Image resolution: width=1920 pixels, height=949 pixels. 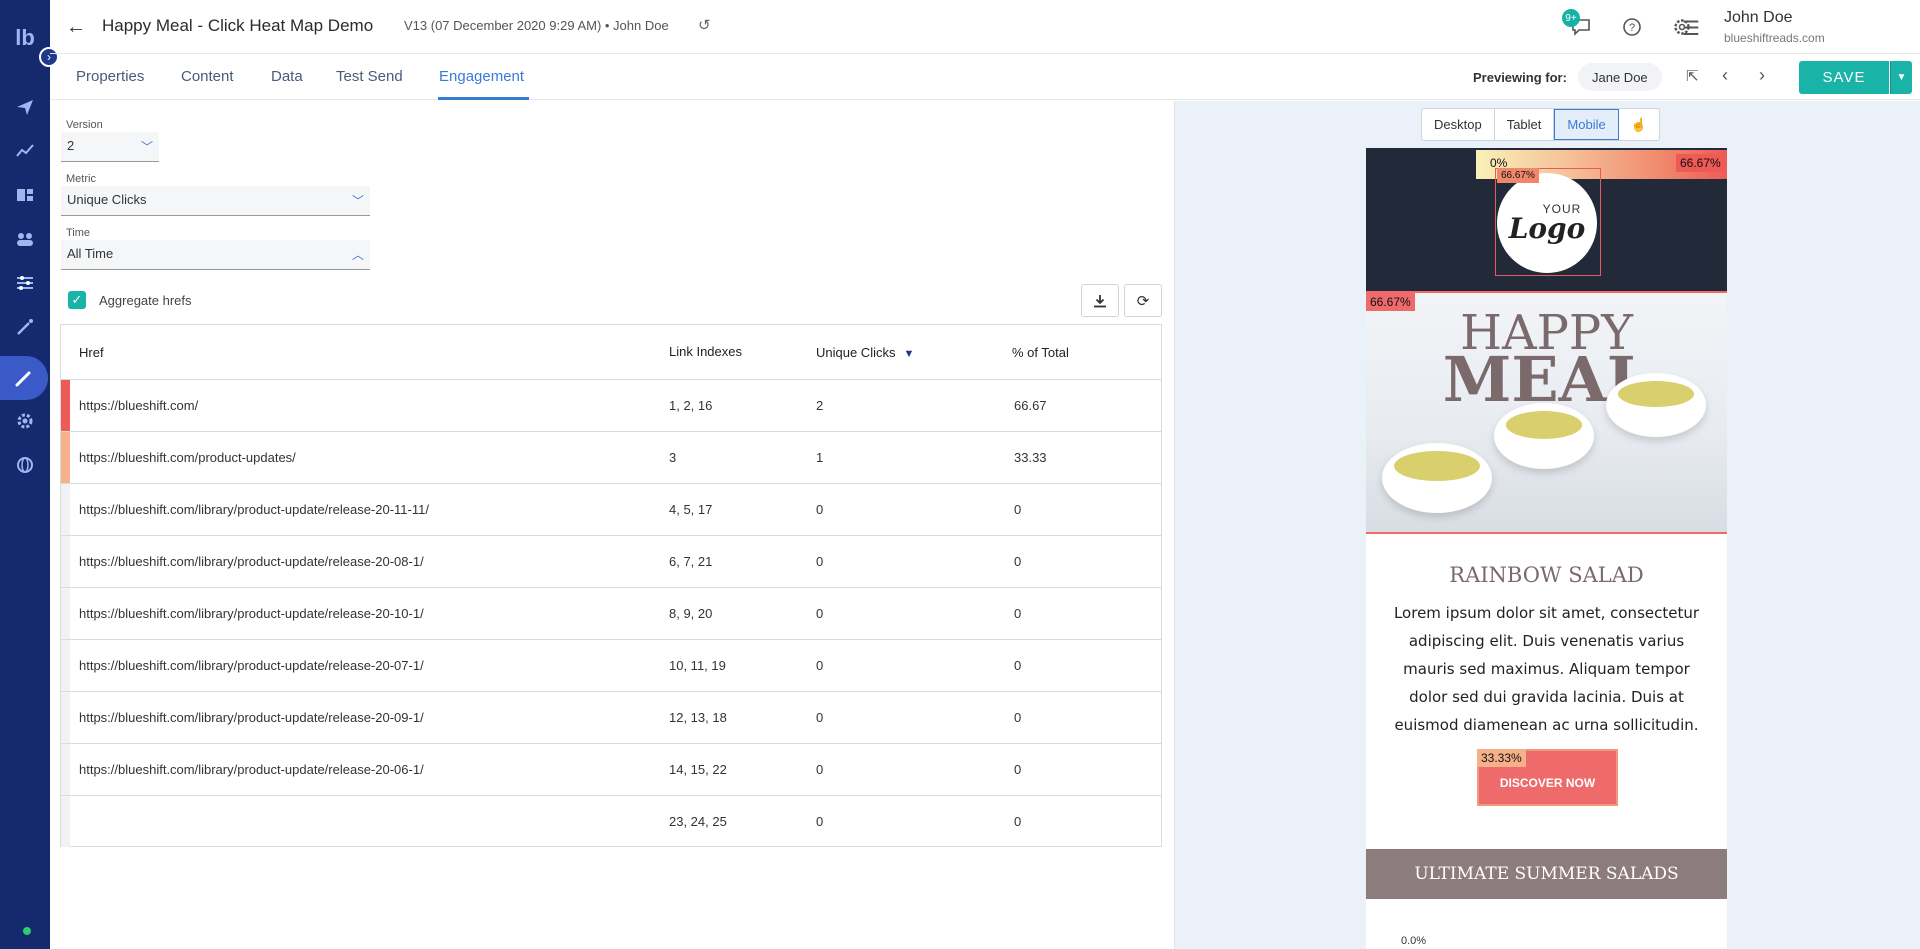 I want to click on analytics-icon, so click(x=25, y=151).